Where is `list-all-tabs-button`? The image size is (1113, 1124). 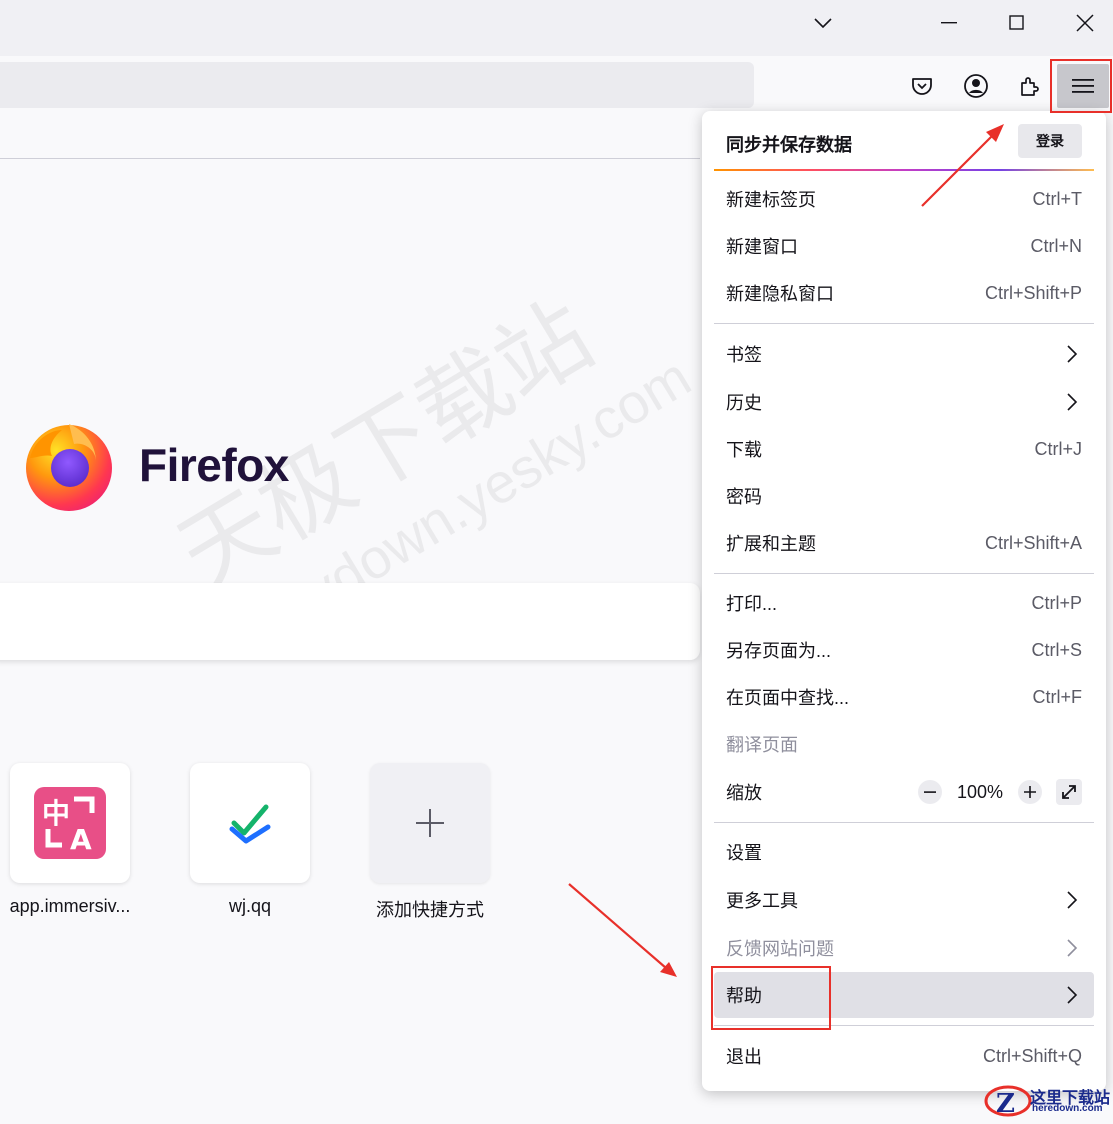 list-all-tabs-button is located at coordinates (823, 23).